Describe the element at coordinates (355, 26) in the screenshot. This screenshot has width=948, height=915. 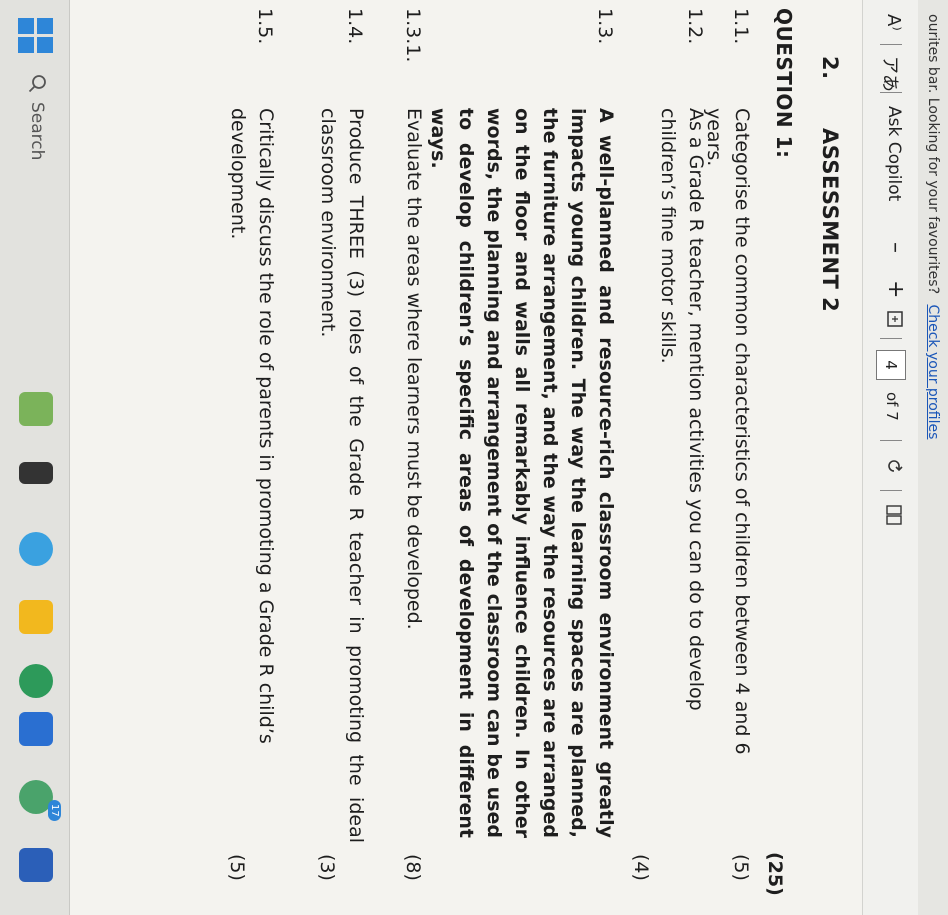
I see `item-number: 1.4.` at that location.